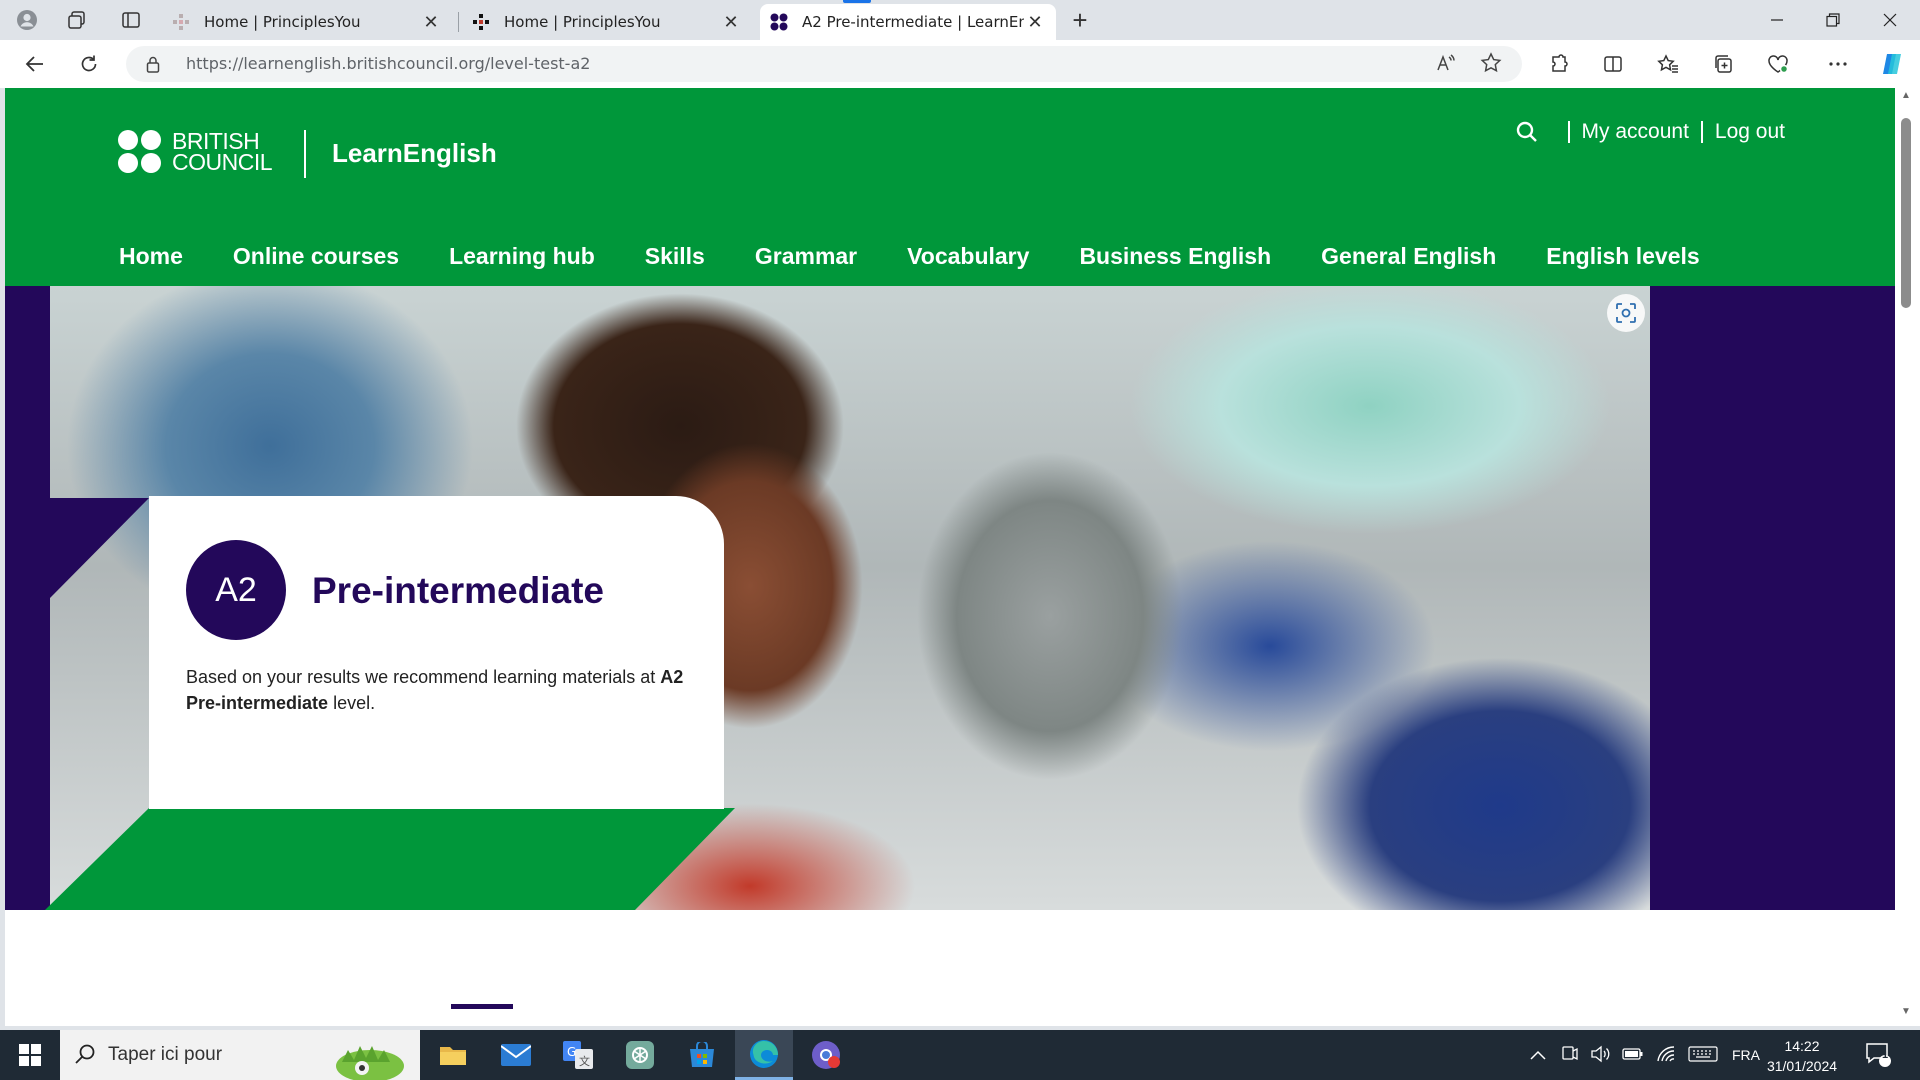 The height and width of the screenshot is (1080, 1920). I want to click on scrollbar-thumb, so click(1906, 213).